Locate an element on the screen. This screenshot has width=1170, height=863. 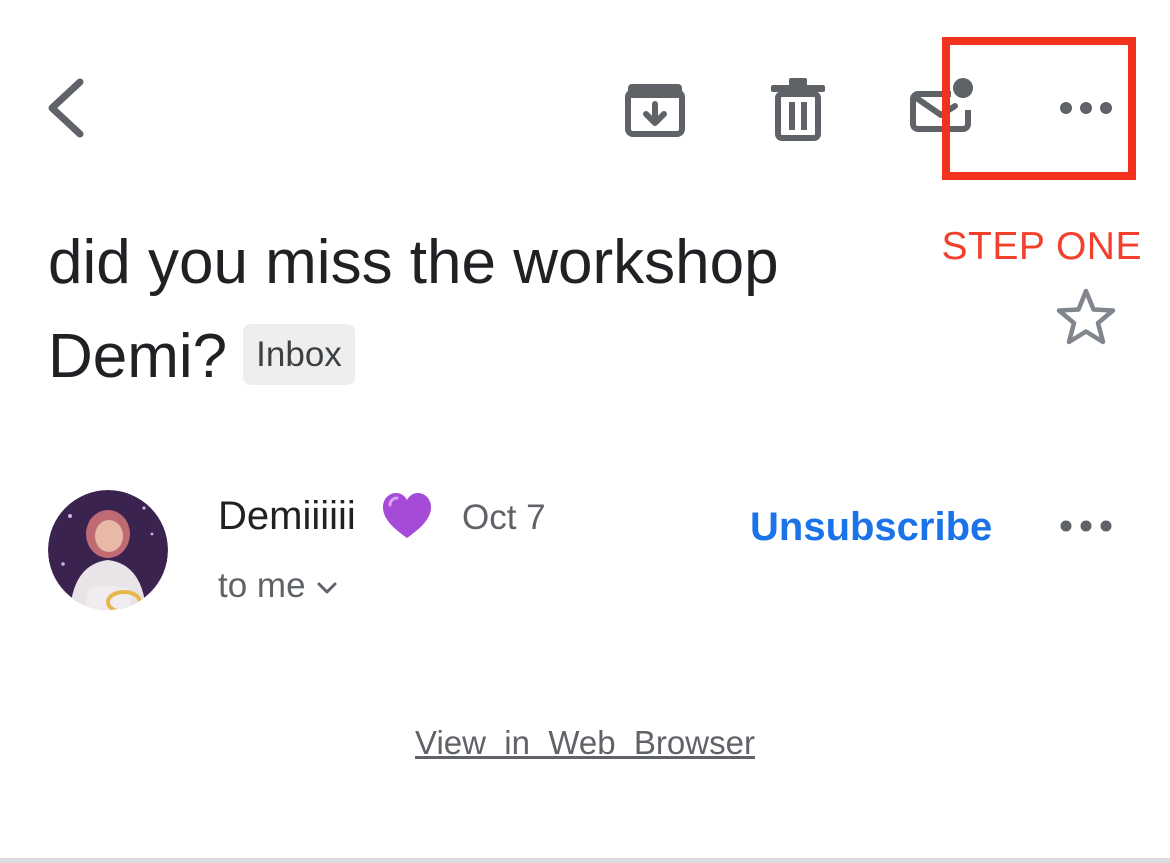
sender-avatar is located at coordinates (108, 550).